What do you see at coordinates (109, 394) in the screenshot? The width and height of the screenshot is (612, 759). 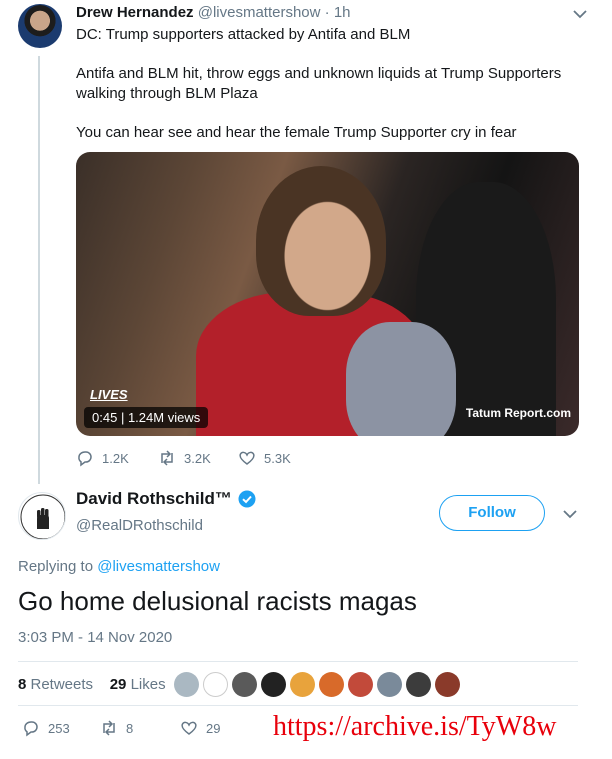 I see `video-watermark: LIVES` at bounding box center [109, 394].